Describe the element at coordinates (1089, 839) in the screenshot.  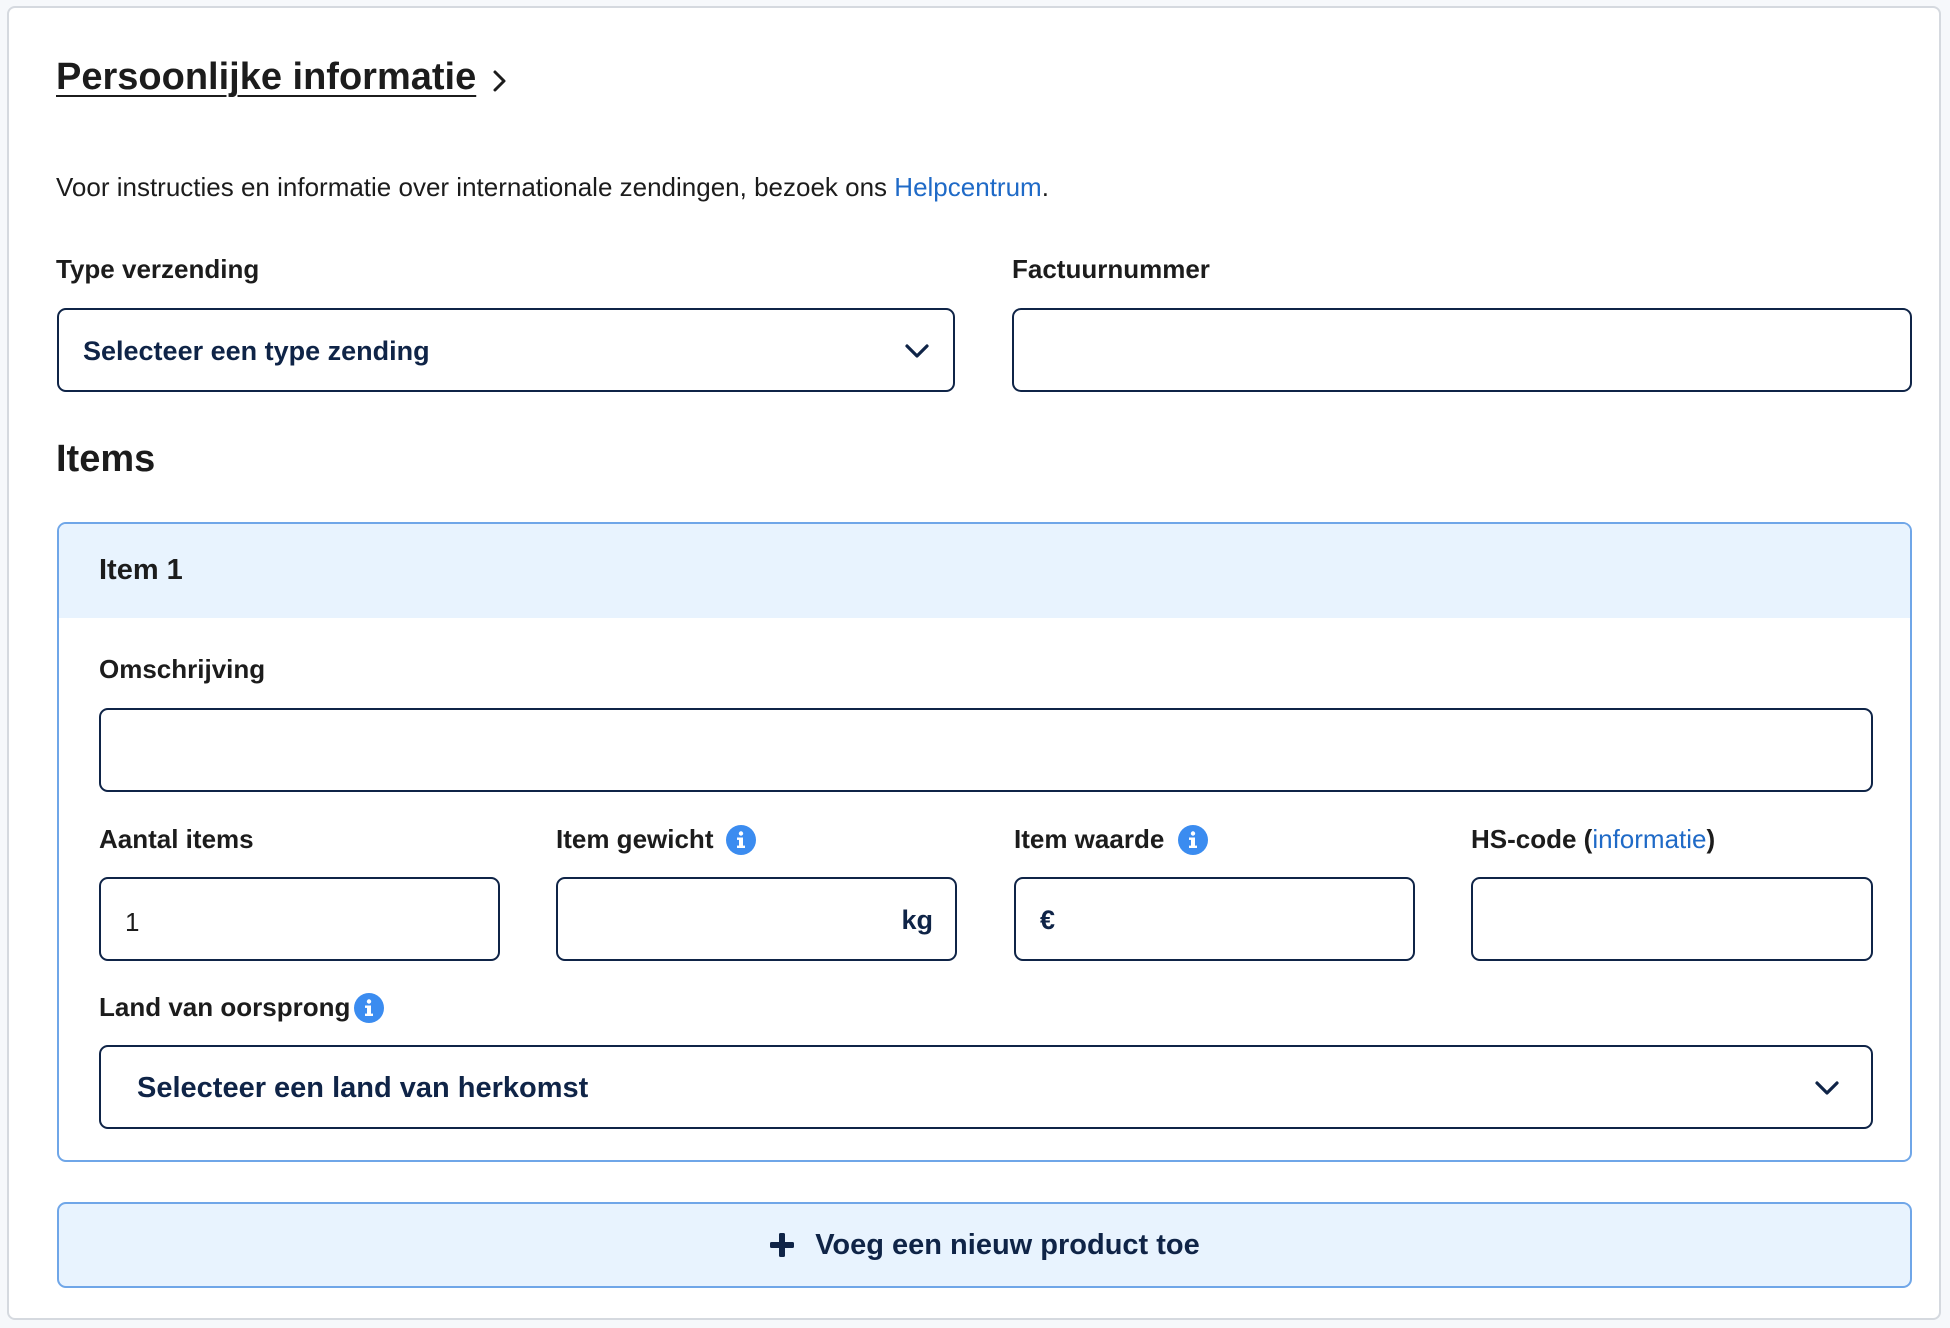
I see `item-value-label: Item waarde` at that location.